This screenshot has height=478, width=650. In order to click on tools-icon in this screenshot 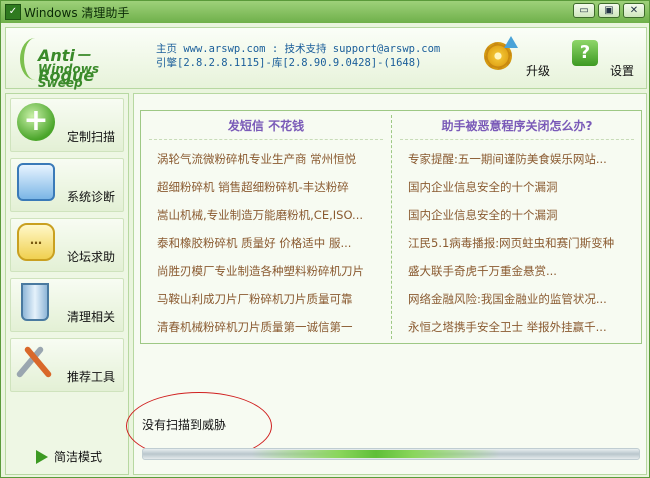, I will do `click(35, 362)`.